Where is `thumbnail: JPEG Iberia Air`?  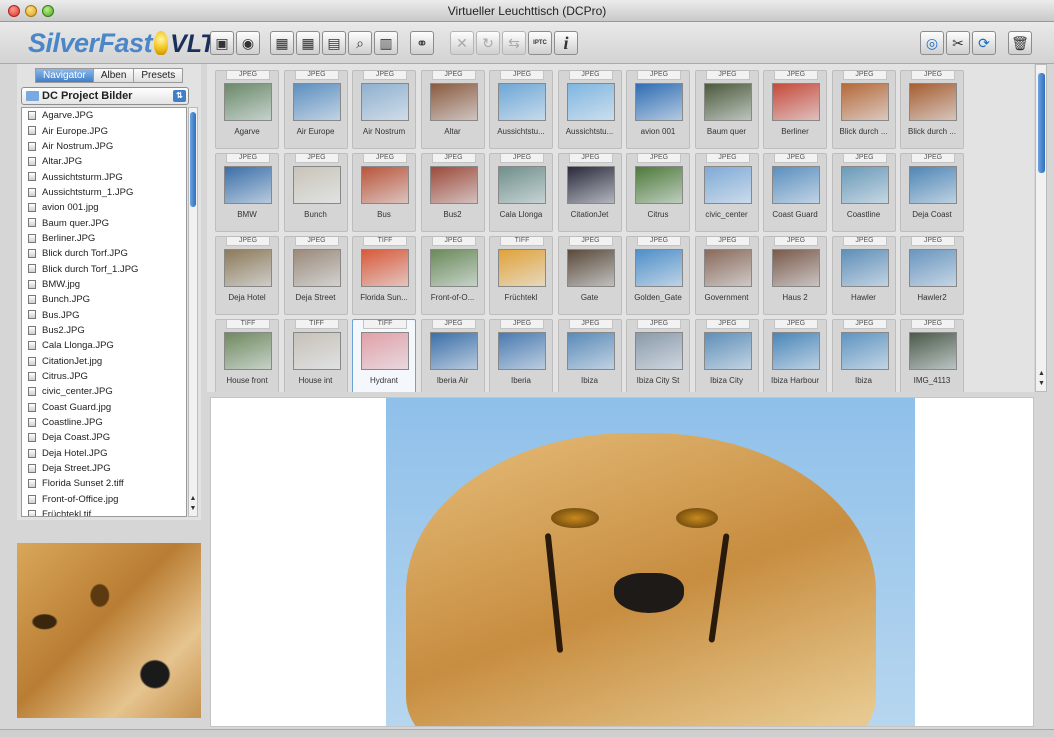
thumbnail: JPEG Iberia Air is located at coordinates (452, 355).